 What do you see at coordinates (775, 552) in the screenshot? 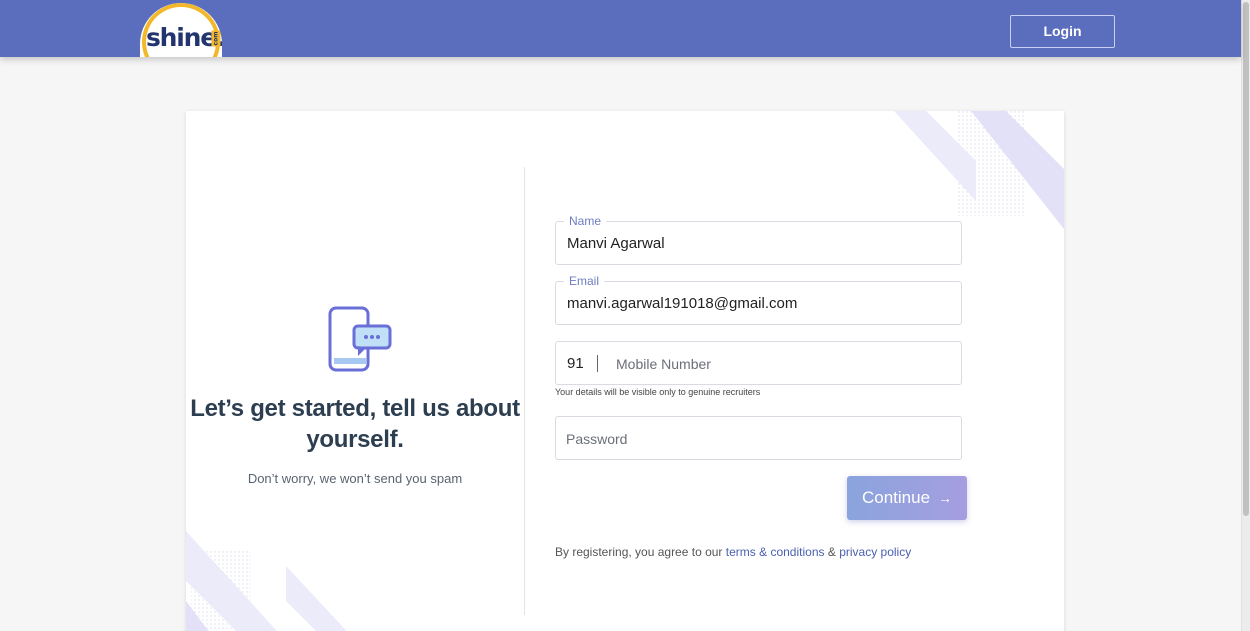
I see `terms-link: terms & conditions` at bounding box center [775, 552].